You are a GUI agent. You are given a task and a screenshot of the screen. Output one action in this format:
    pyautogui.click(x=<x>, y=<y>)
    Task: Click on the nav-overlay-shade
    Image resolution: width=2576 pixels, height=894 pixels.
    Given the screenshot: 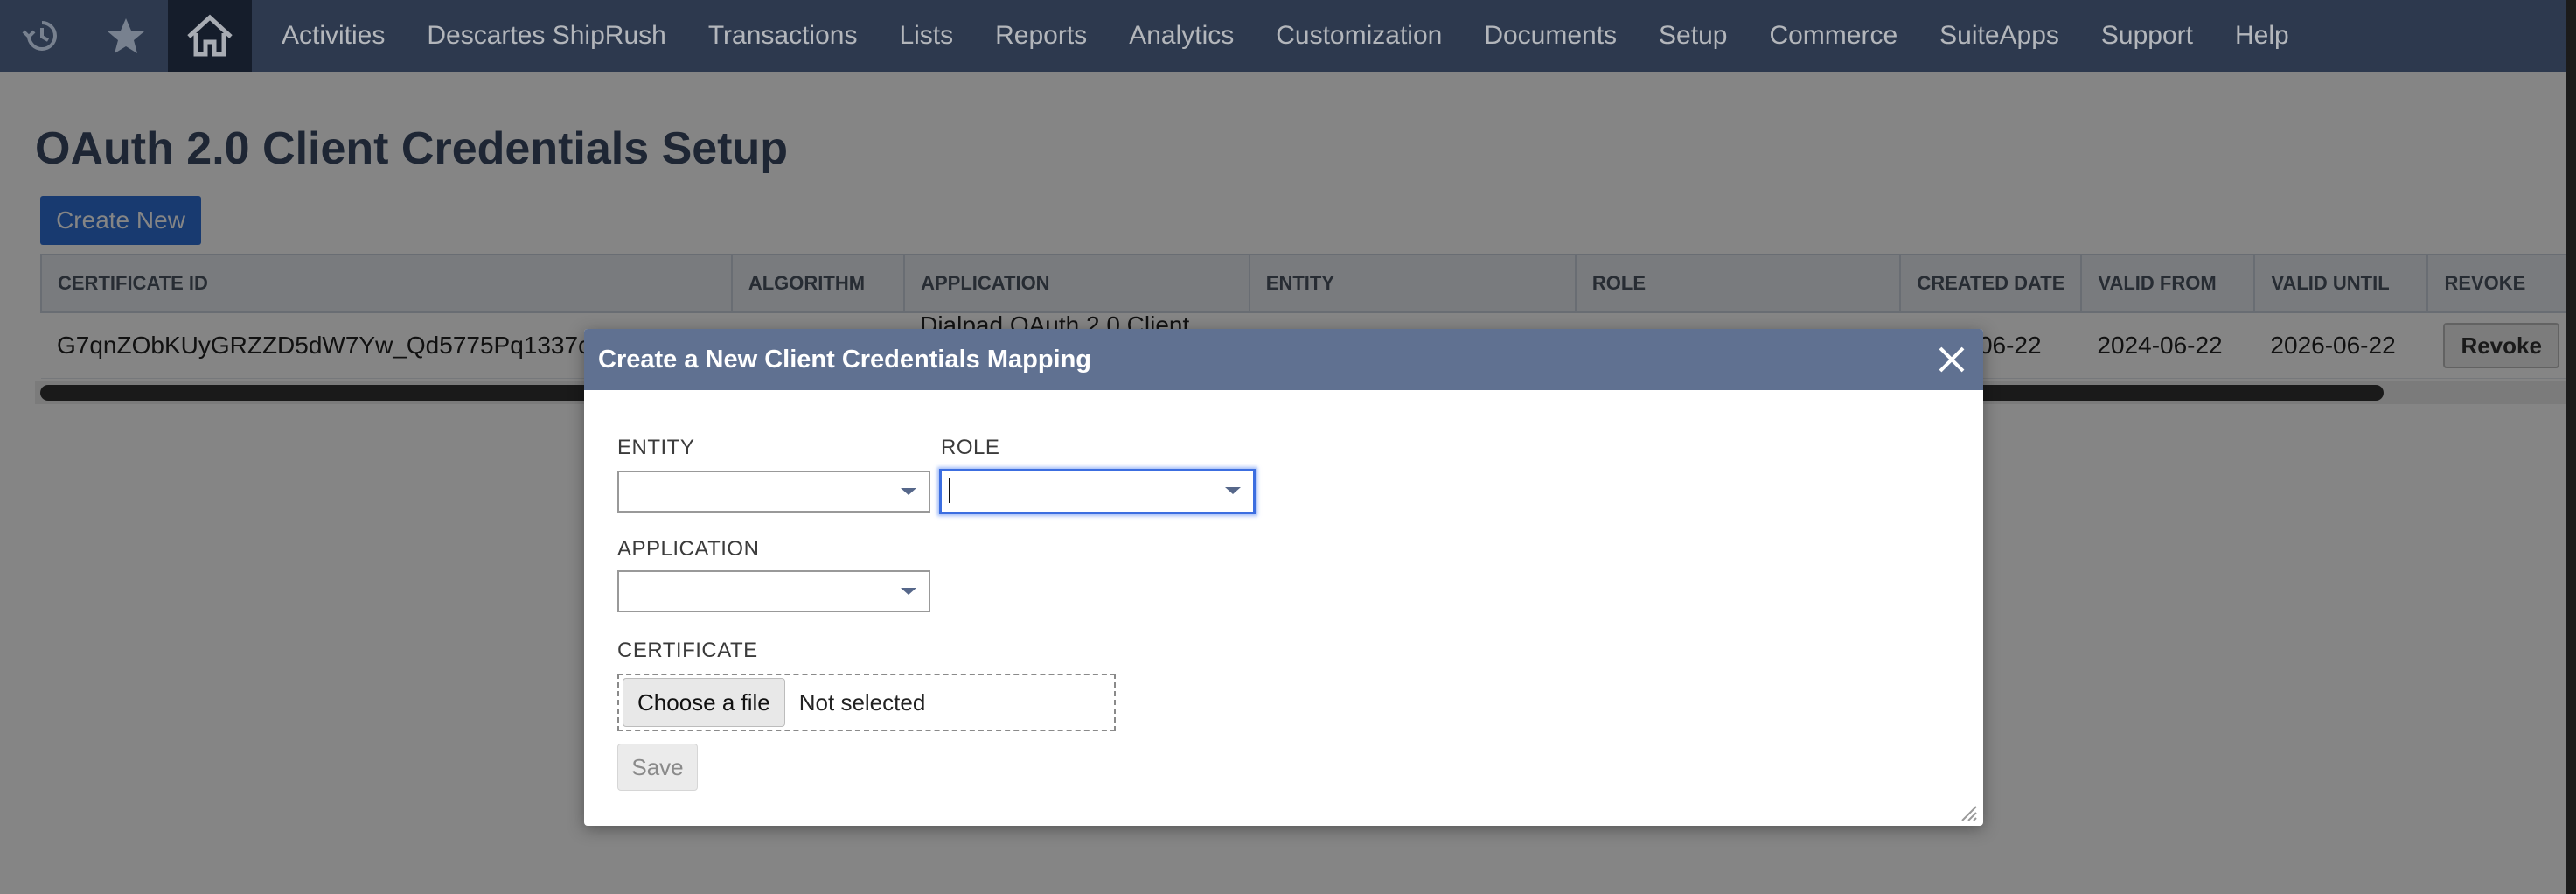 What is the action you would take?
    pyautogui.click(x=1288, y=36)
    